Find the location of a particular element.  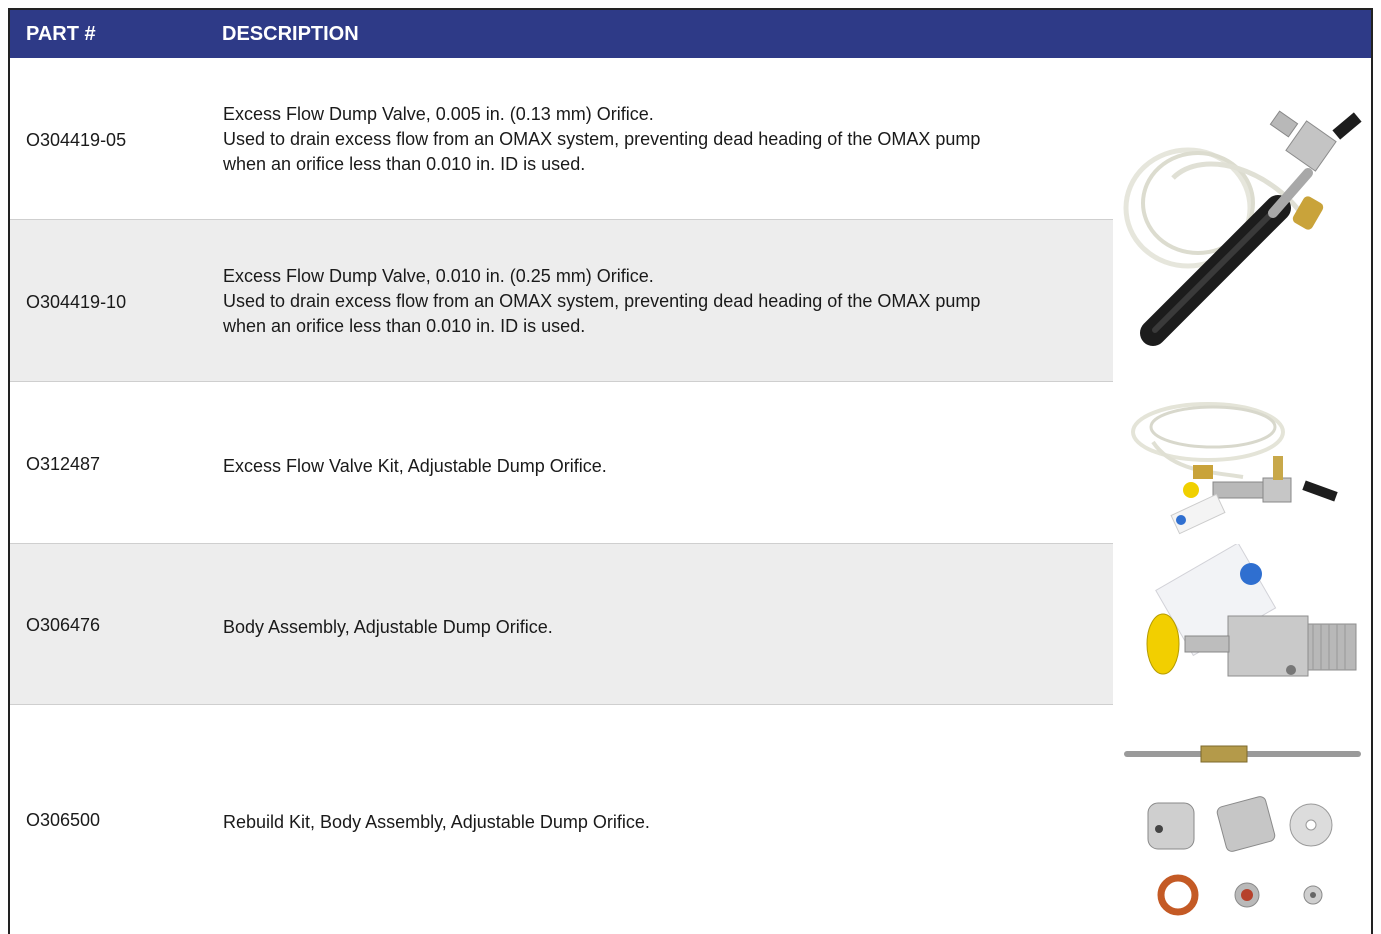

header-part-number: PART # is located at coordinates (61, 34).